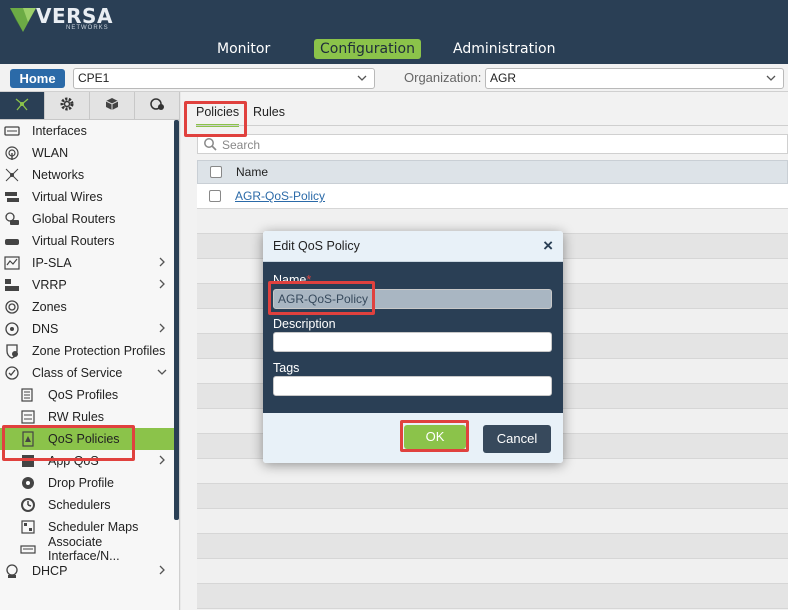 This screenshot has height=610, width=788. I want to click on global-routers-icon, so click(12, 219).